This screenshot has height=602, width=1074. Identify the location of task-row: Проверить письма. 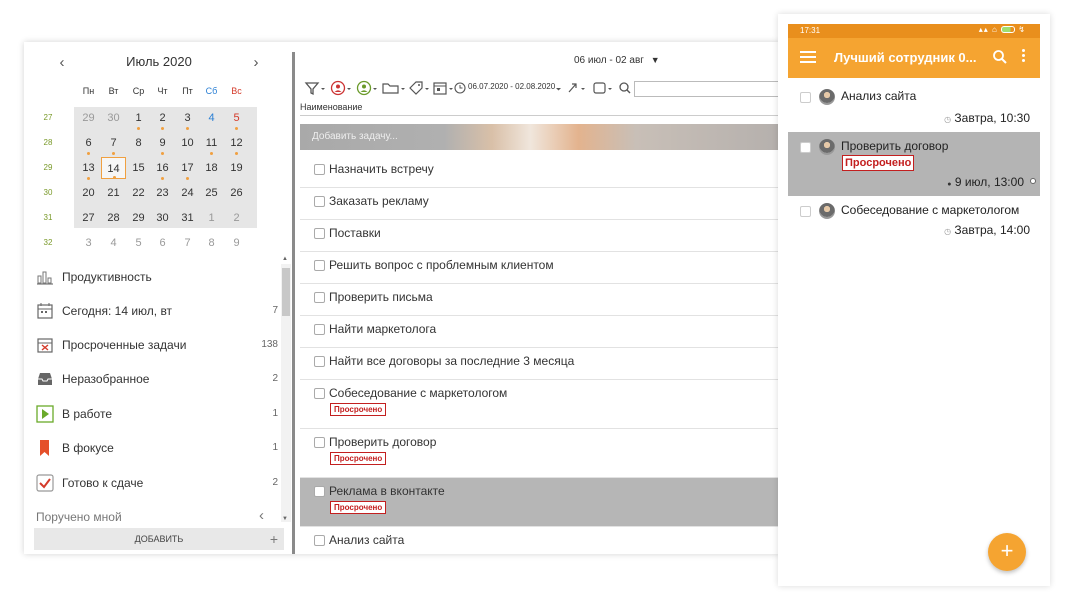
(540, 300).